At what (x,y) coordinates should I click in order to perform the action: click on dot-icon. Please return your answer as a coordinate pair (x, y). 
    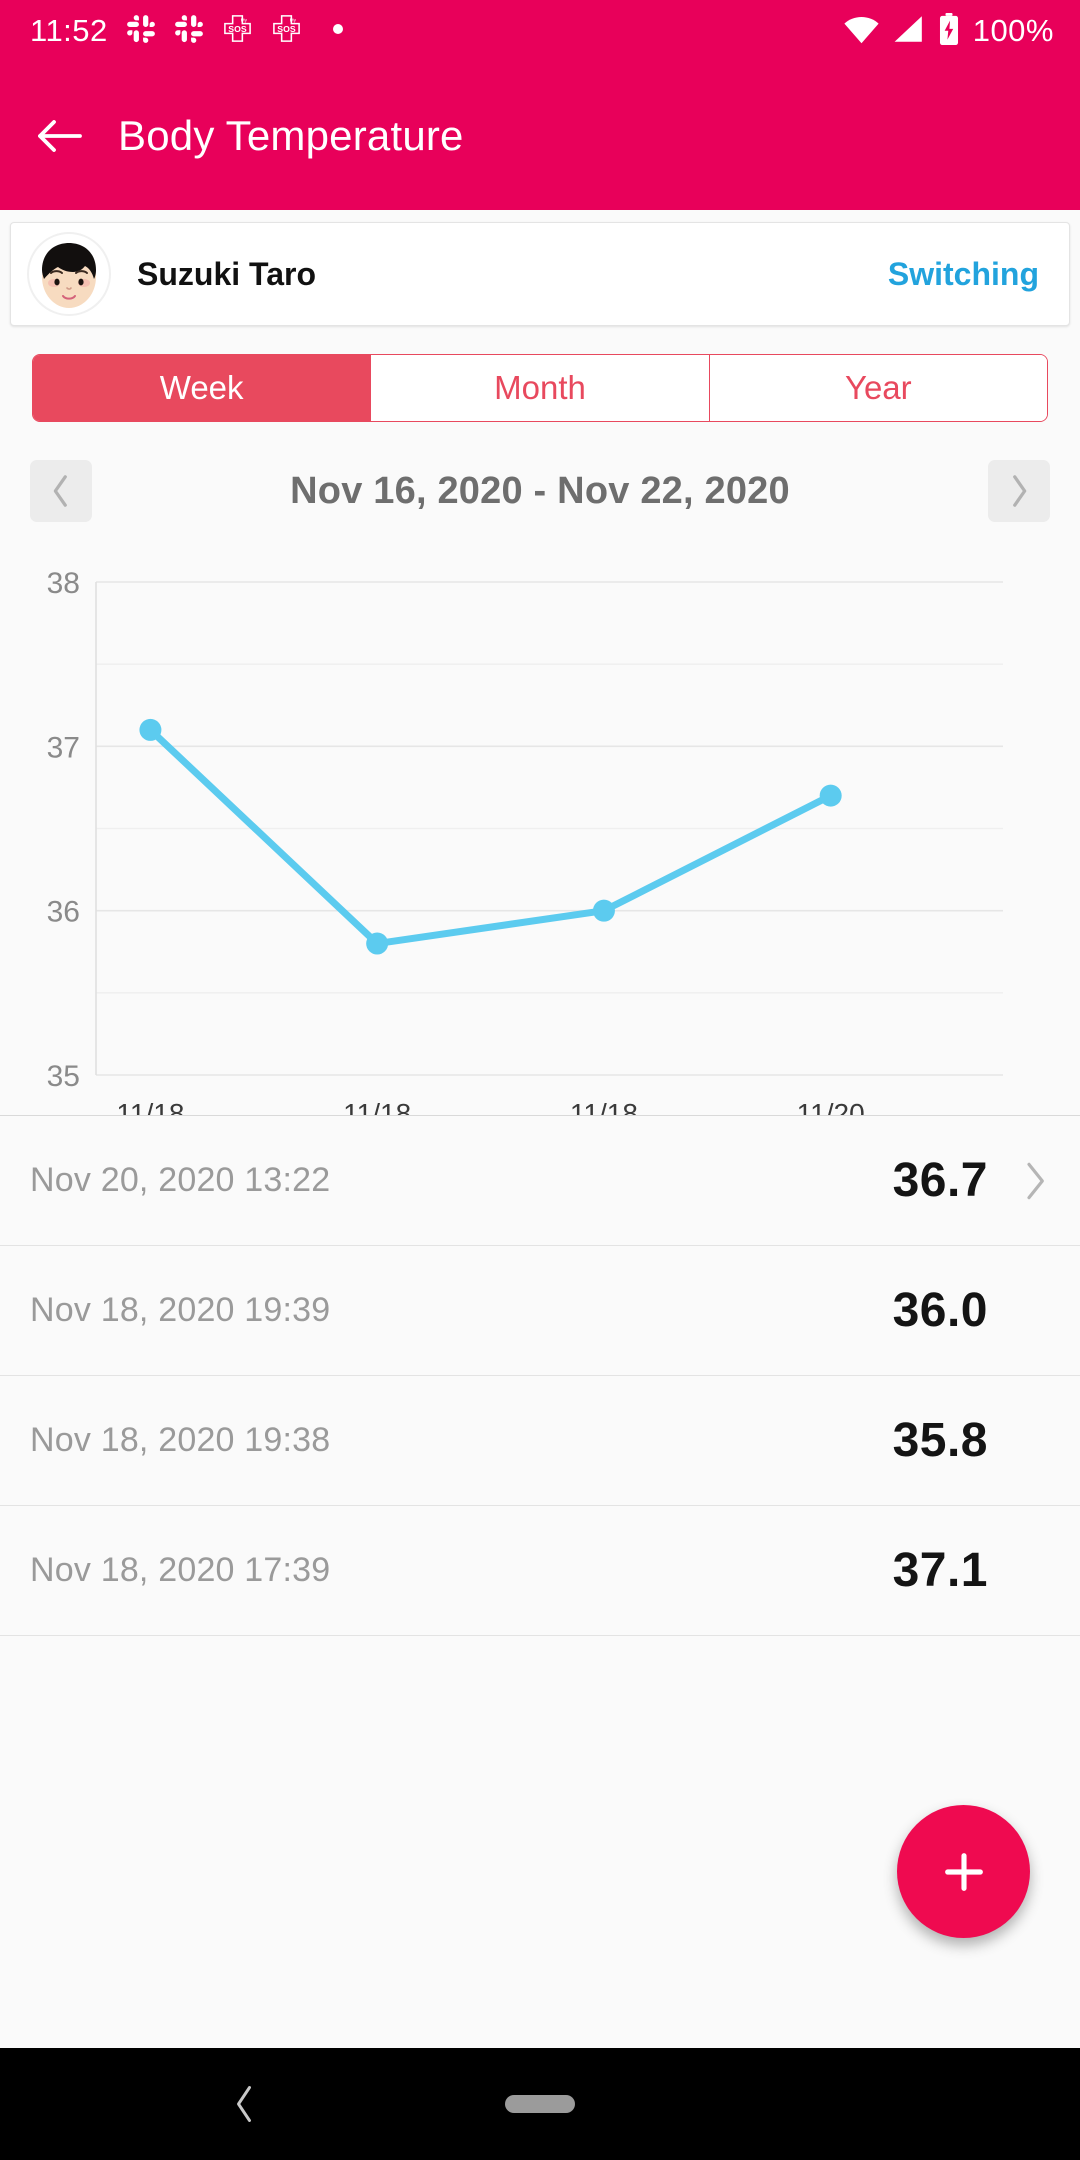
    Looking at the image, I should click on (338, 31).